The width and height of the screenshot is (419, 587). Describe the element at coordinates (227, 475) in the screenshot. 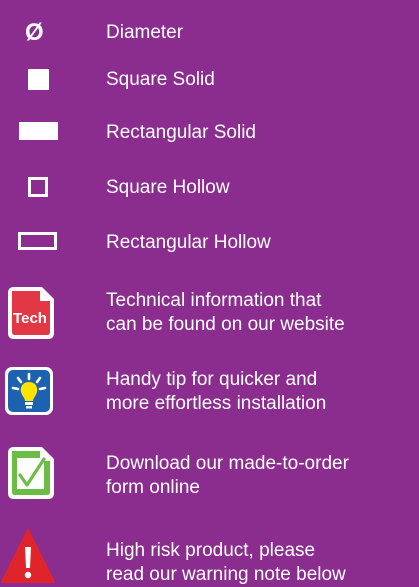

I see `legend-label-download: Download our made-to-order form online` at that location.